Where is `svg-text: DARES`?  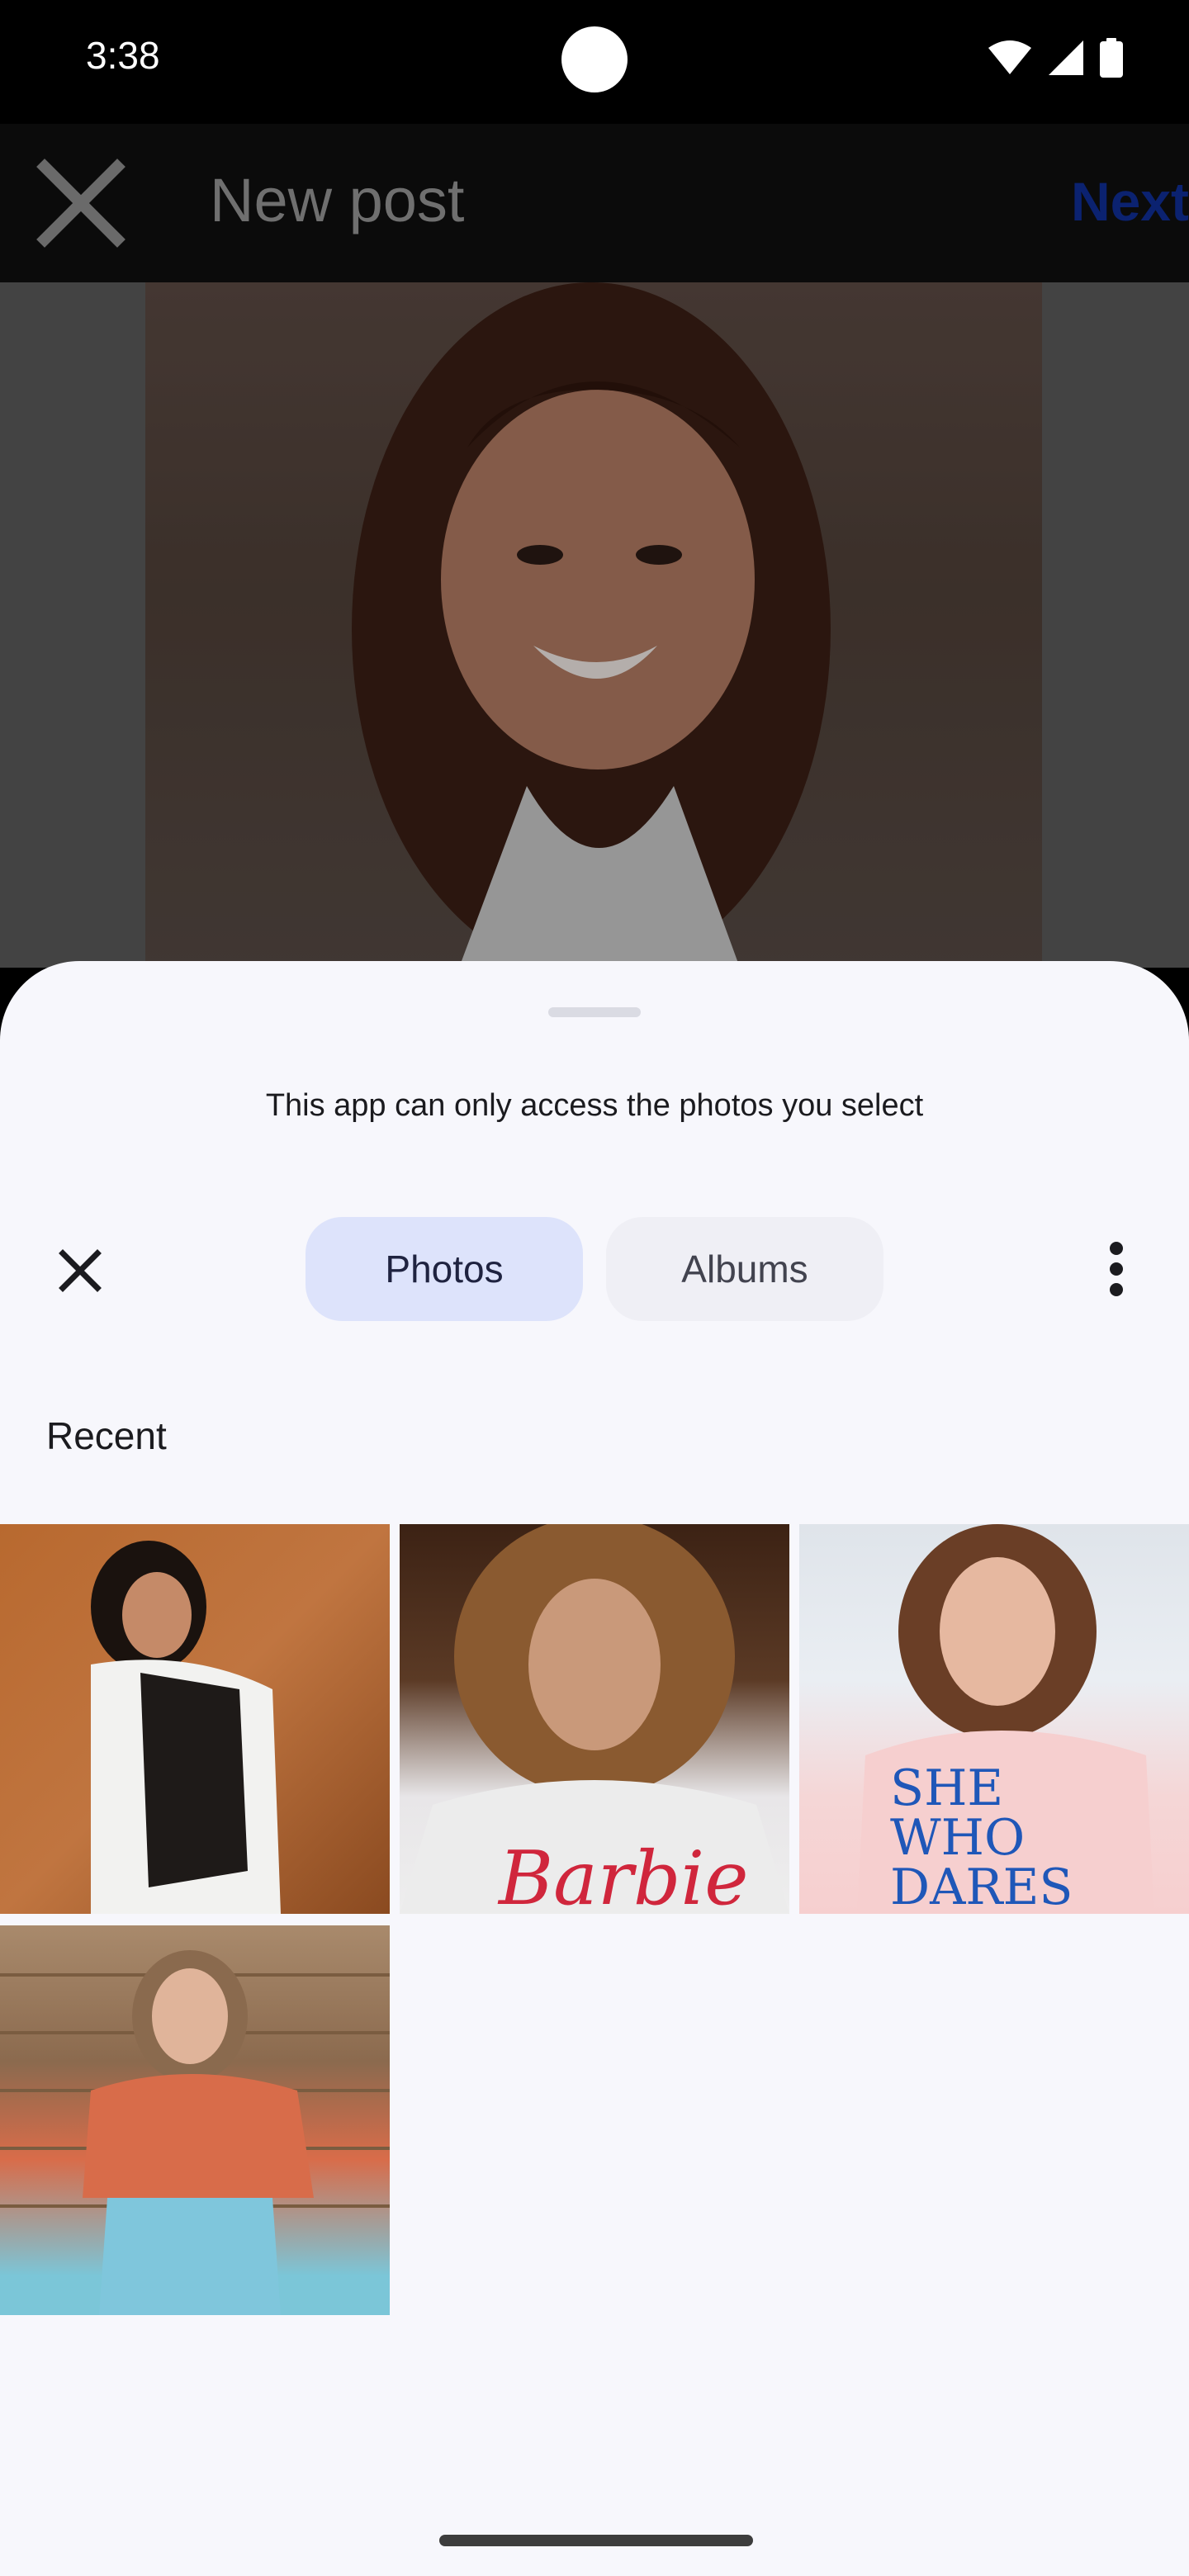
svg-text: DARES is located at coordinates (981, 1886).